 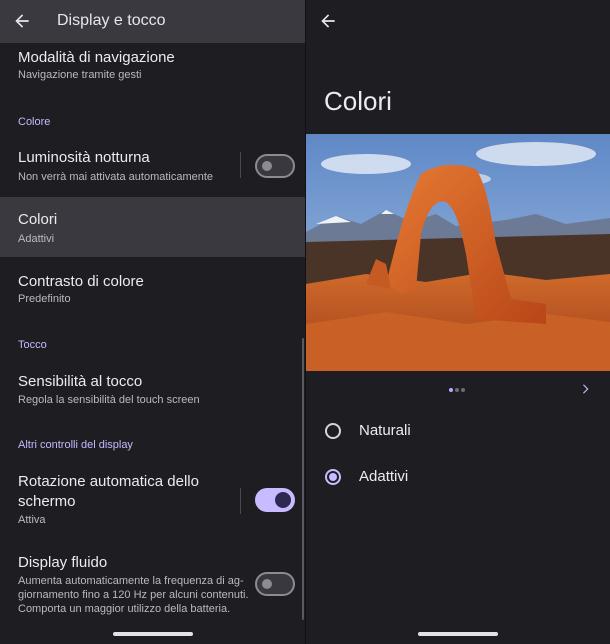 I want to click on item-subtitle: Attiva, so click(x=32, y=520).